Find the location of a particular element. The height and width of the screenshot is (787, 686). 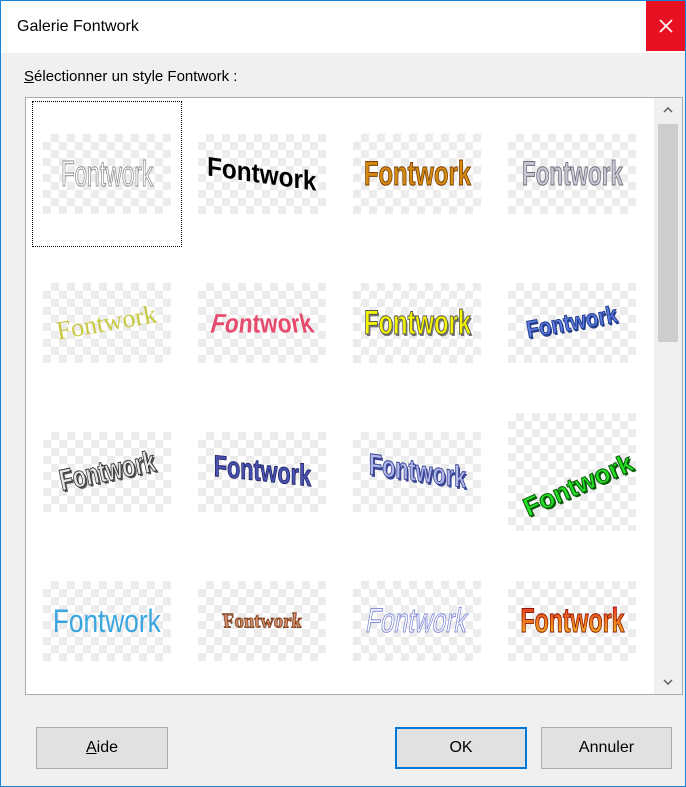

gallery-prompt-label: Sélectionner un style Fontwork : is located at coordinates (130, 76).